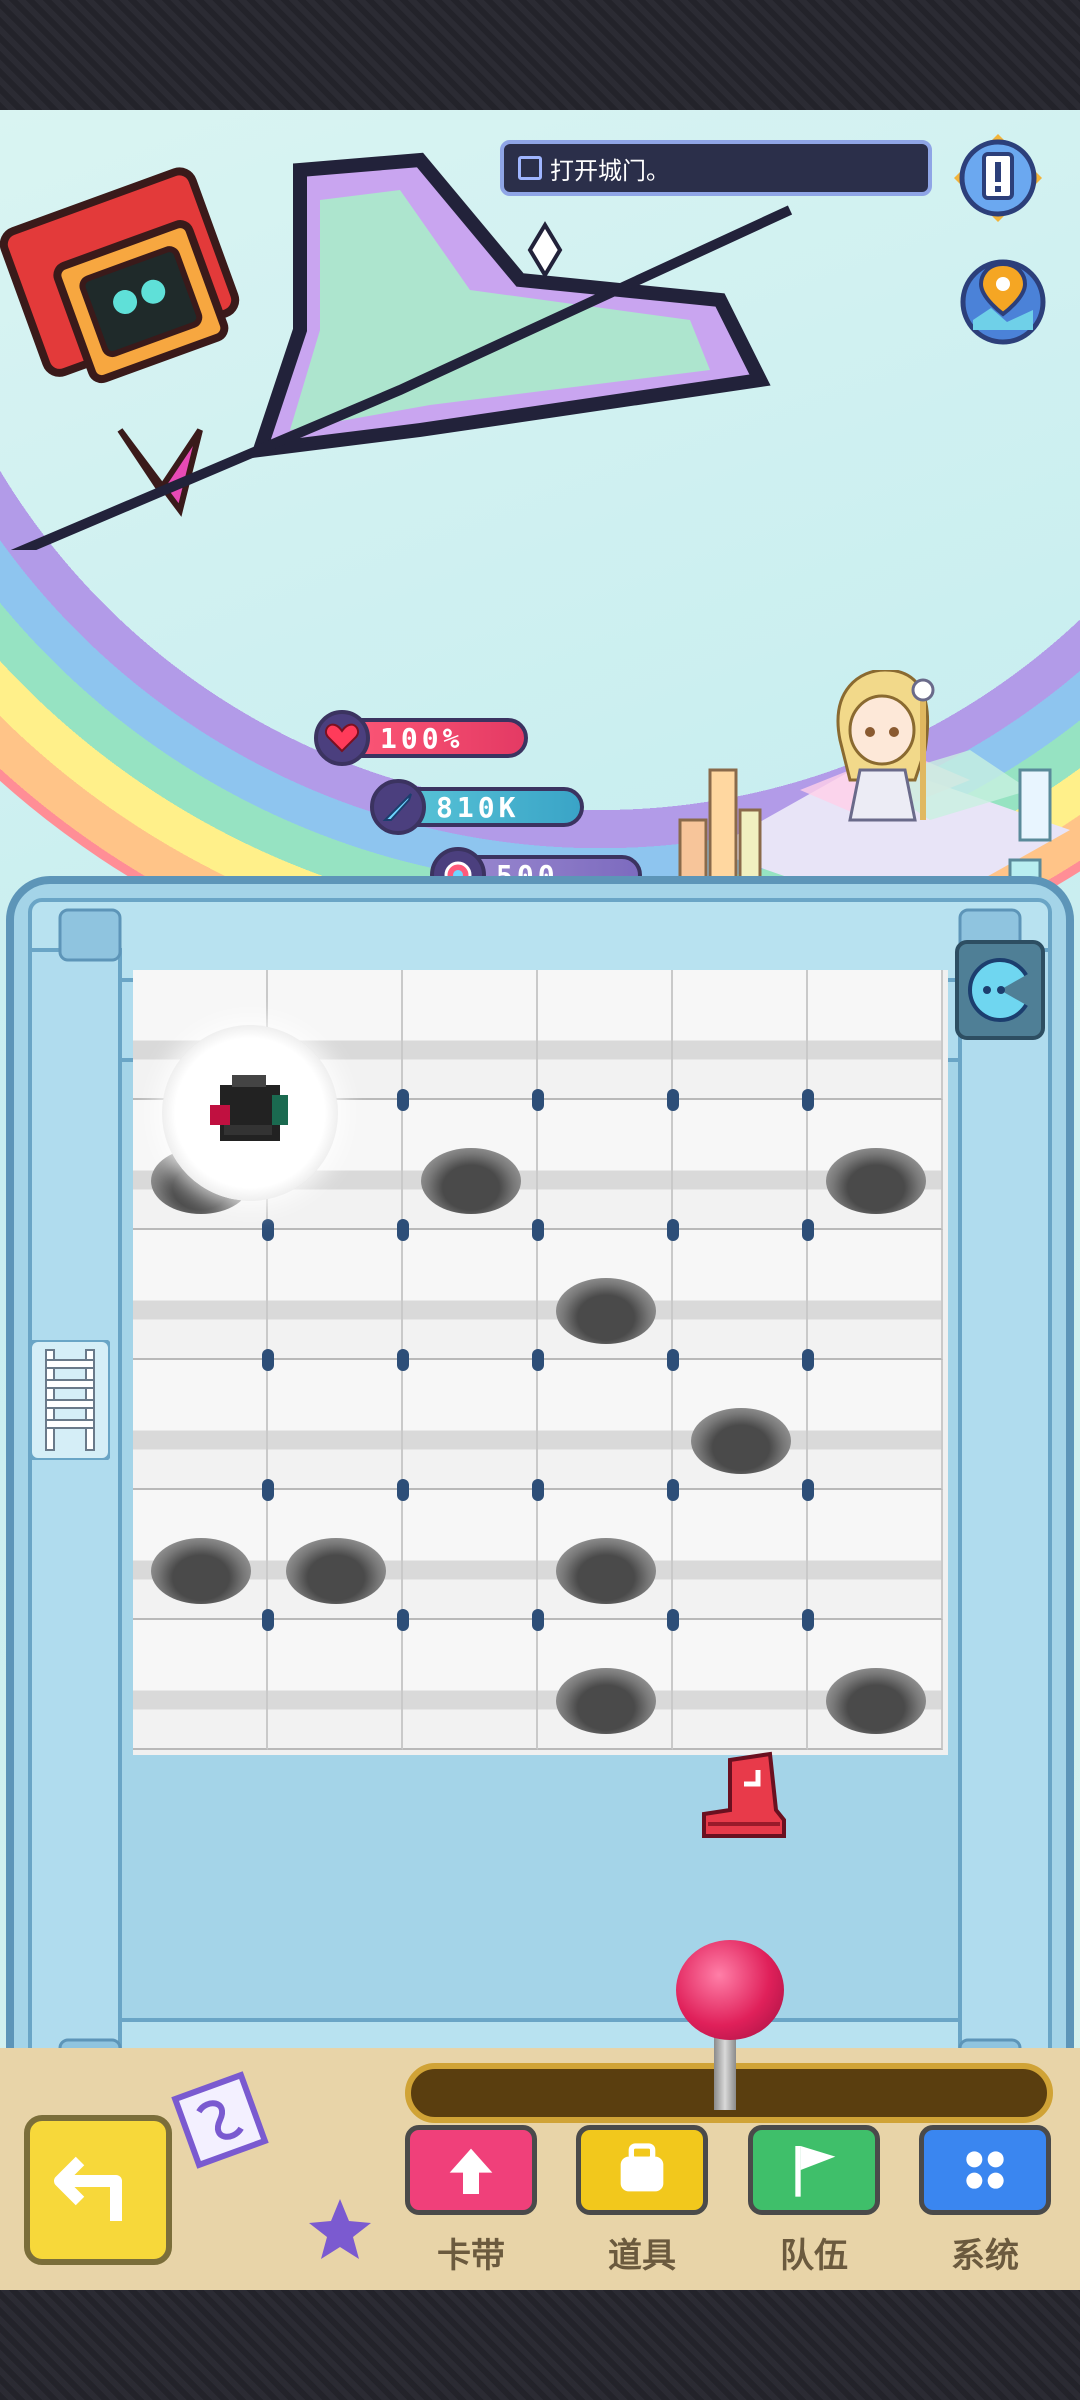  I want to click on menu-label: 系统, so click(985, 2256).